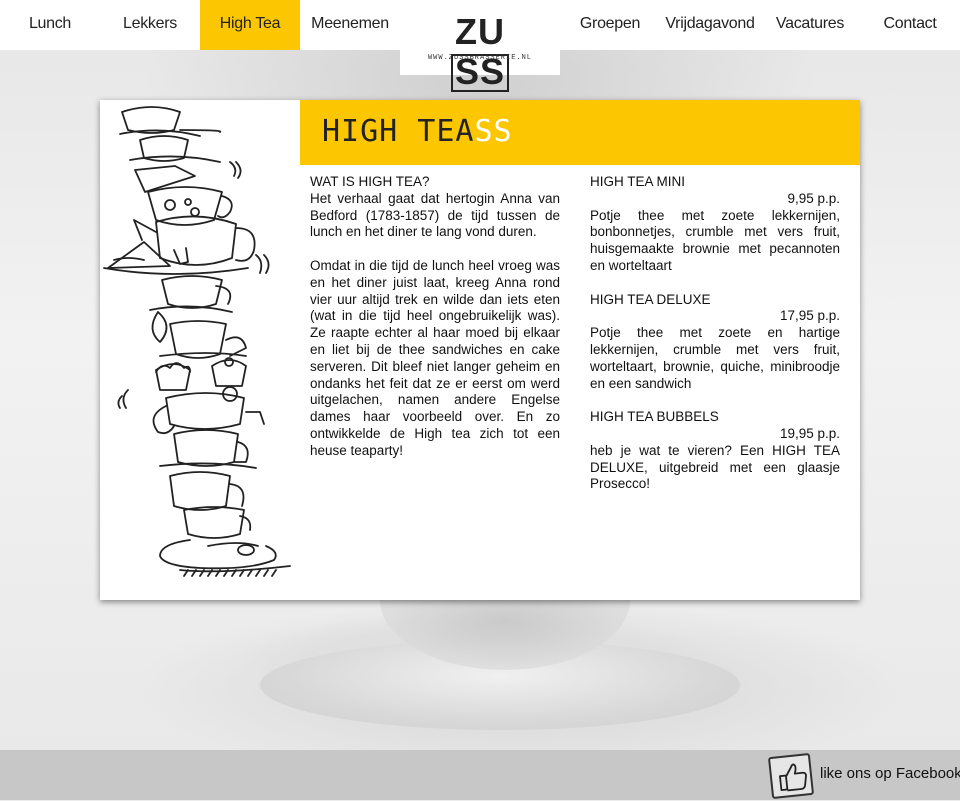  I want to click on page-title-suffix: SS, so click(493, 131).